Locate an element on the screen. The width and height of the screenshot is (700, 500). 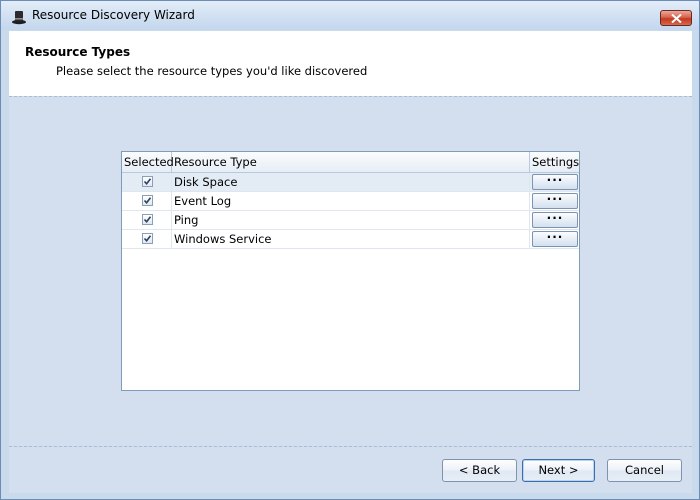
column-header-resource-type: Resource Type is located at coordinates (351, 162).